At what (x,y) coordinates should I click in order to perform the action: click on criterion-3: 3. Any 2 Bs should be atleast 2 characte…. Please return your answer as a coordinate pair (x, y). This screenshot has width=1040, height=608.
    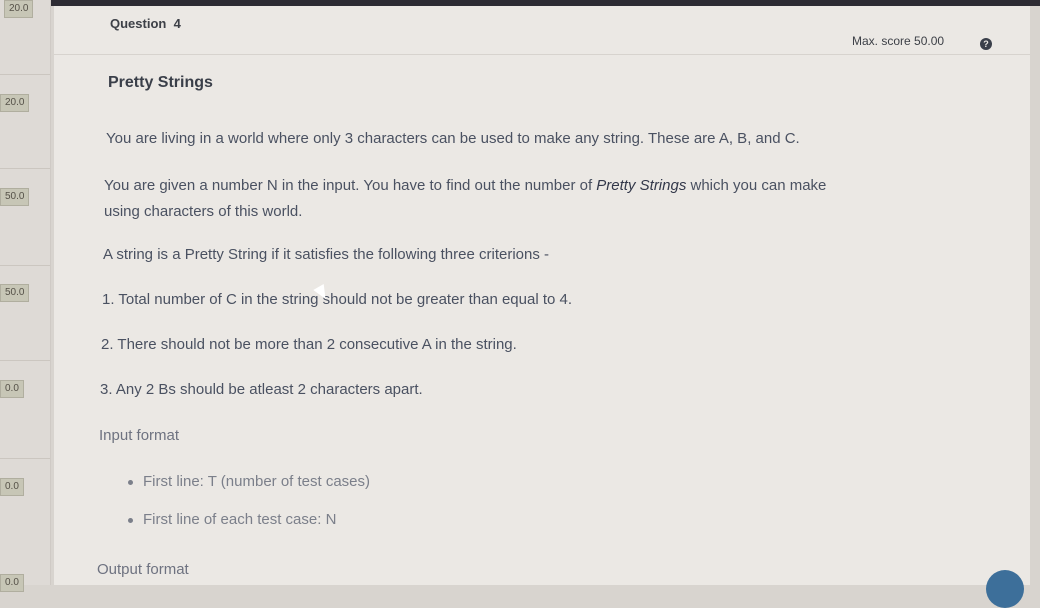
    Looking at the image, I should click on (261, 389).